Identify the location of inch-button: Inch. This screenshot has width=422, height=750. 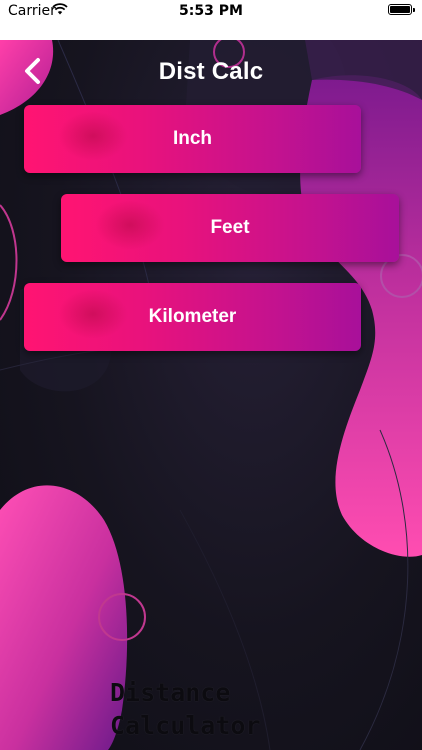
(192, 139).